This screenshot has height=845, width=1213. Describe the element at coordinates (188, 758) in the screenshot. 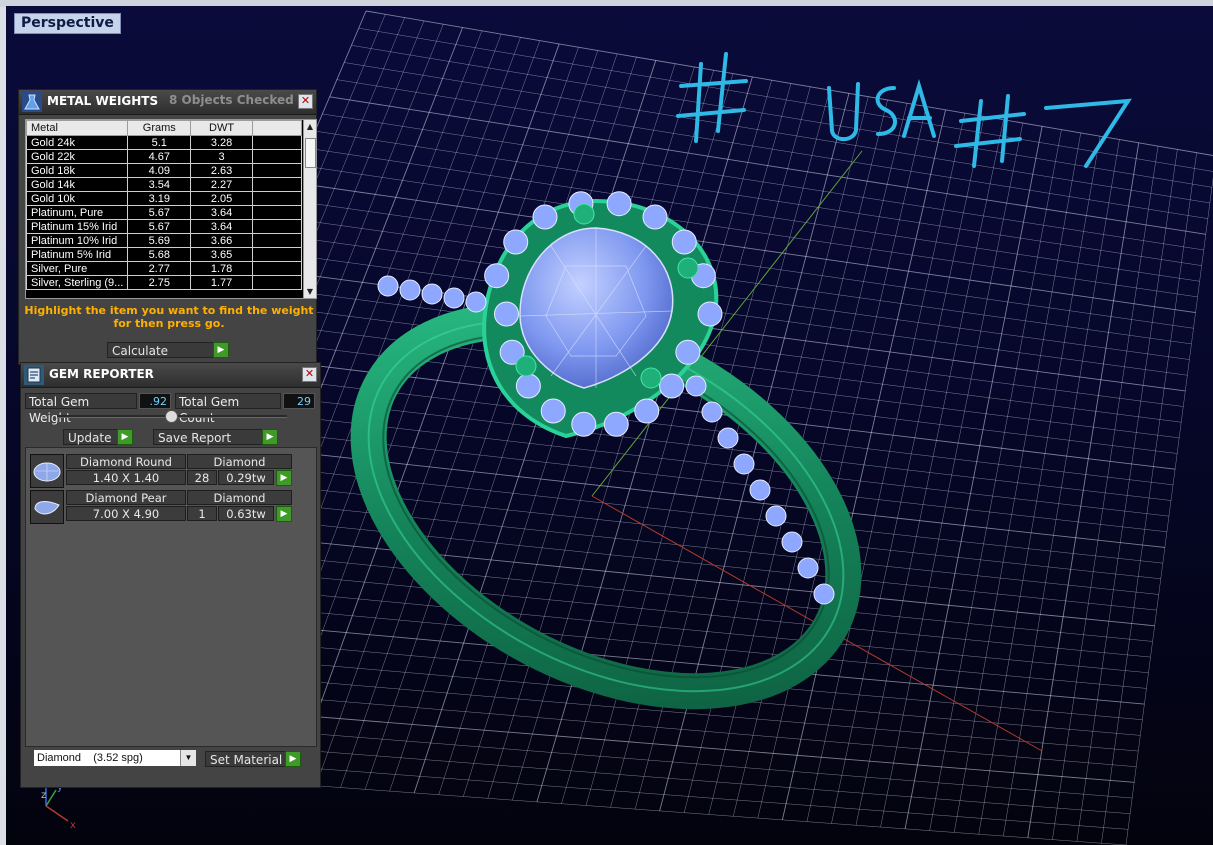

I see `chevron-down-icon: ▼` at that location.